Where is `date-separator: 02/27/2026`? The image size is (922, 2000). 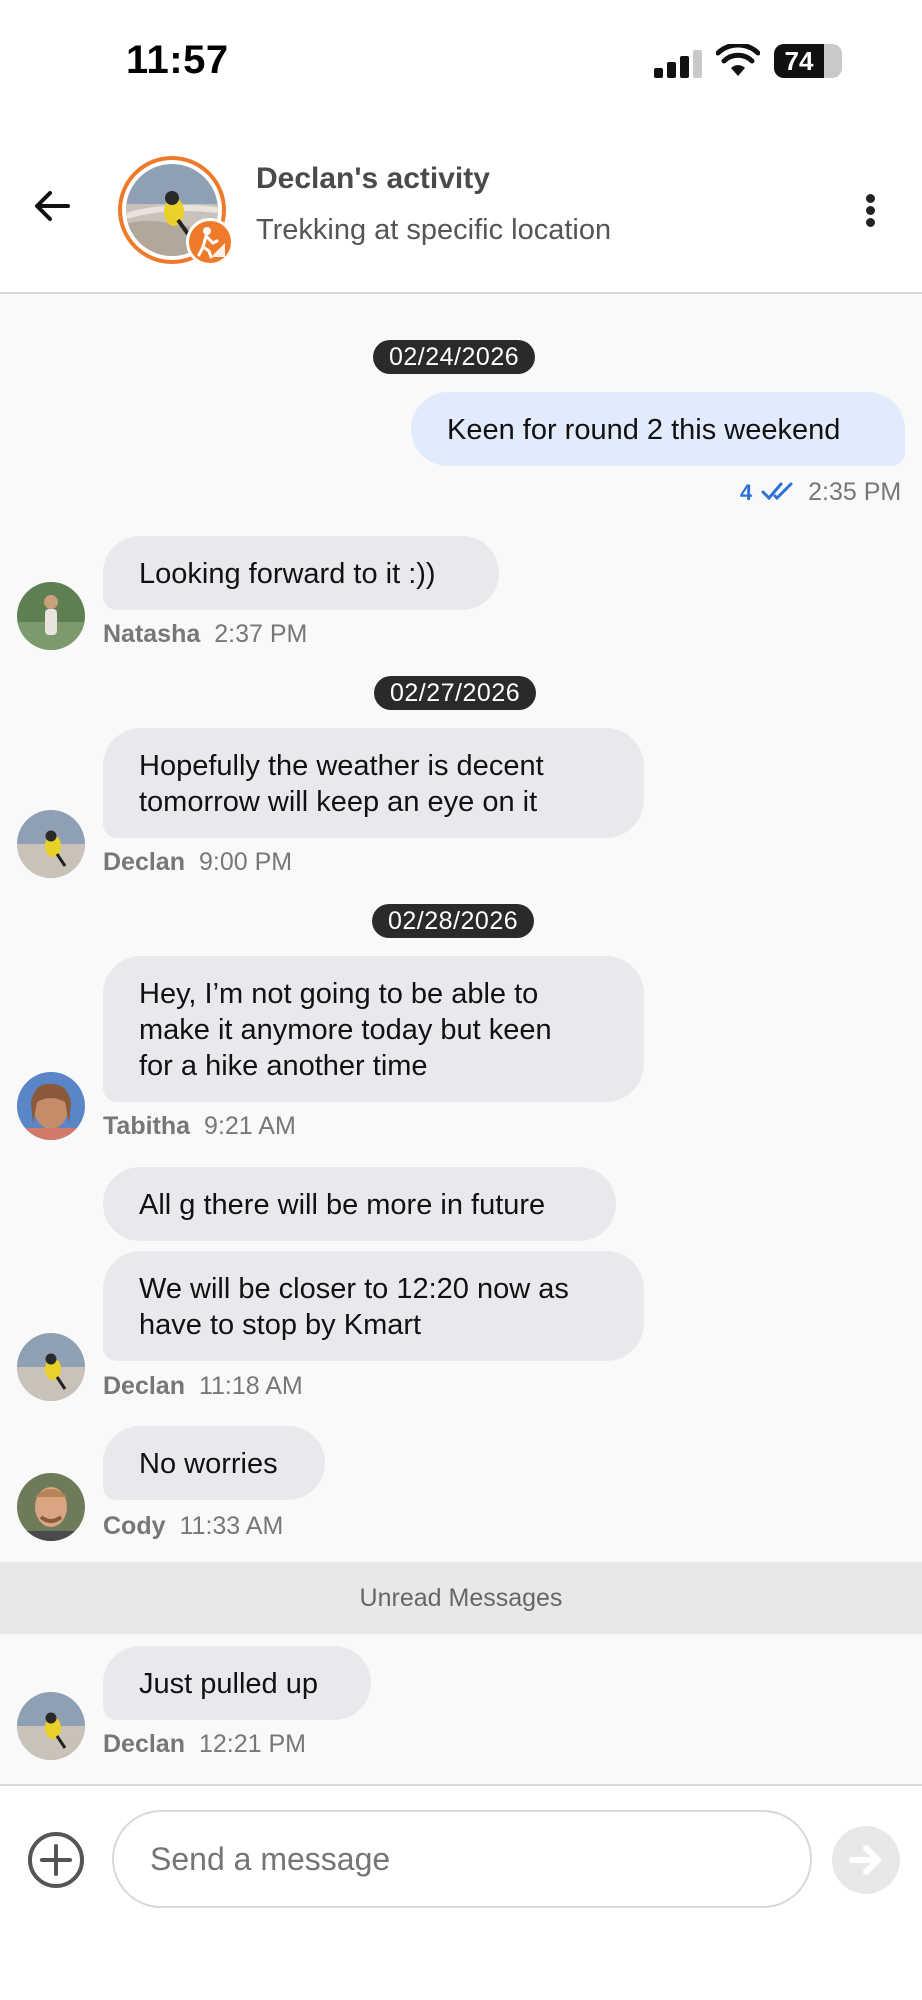 date-separator: 02/27/2026 is located at coordinates (455, 693).